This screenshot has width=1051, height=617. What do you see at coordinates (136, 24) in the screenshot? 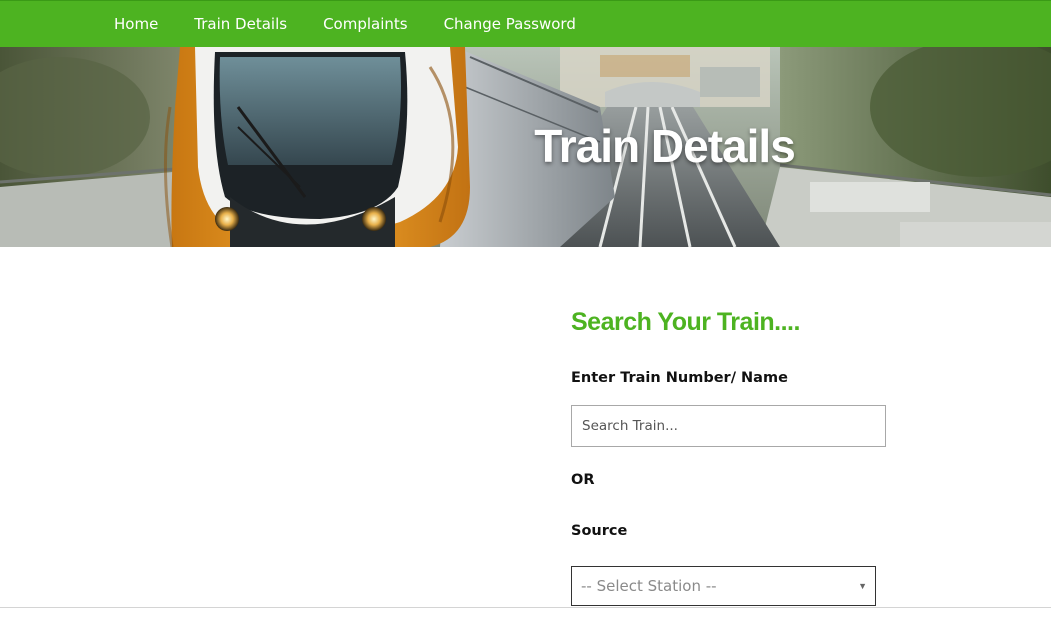
I see `nav-item-home: Home` at bounding box center [136, 24].